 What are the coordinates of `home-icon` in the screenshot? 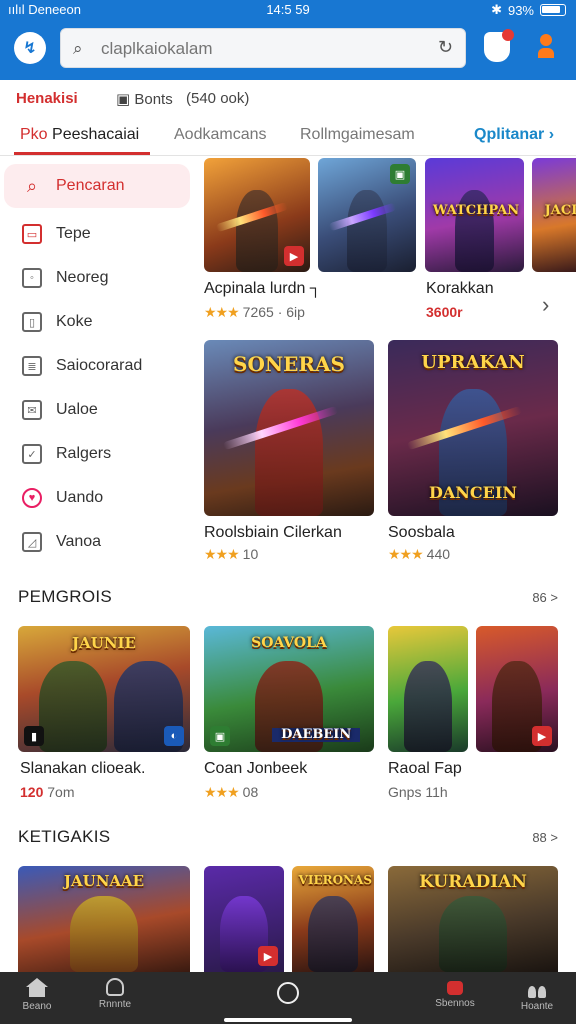 It's located at (37, 988).